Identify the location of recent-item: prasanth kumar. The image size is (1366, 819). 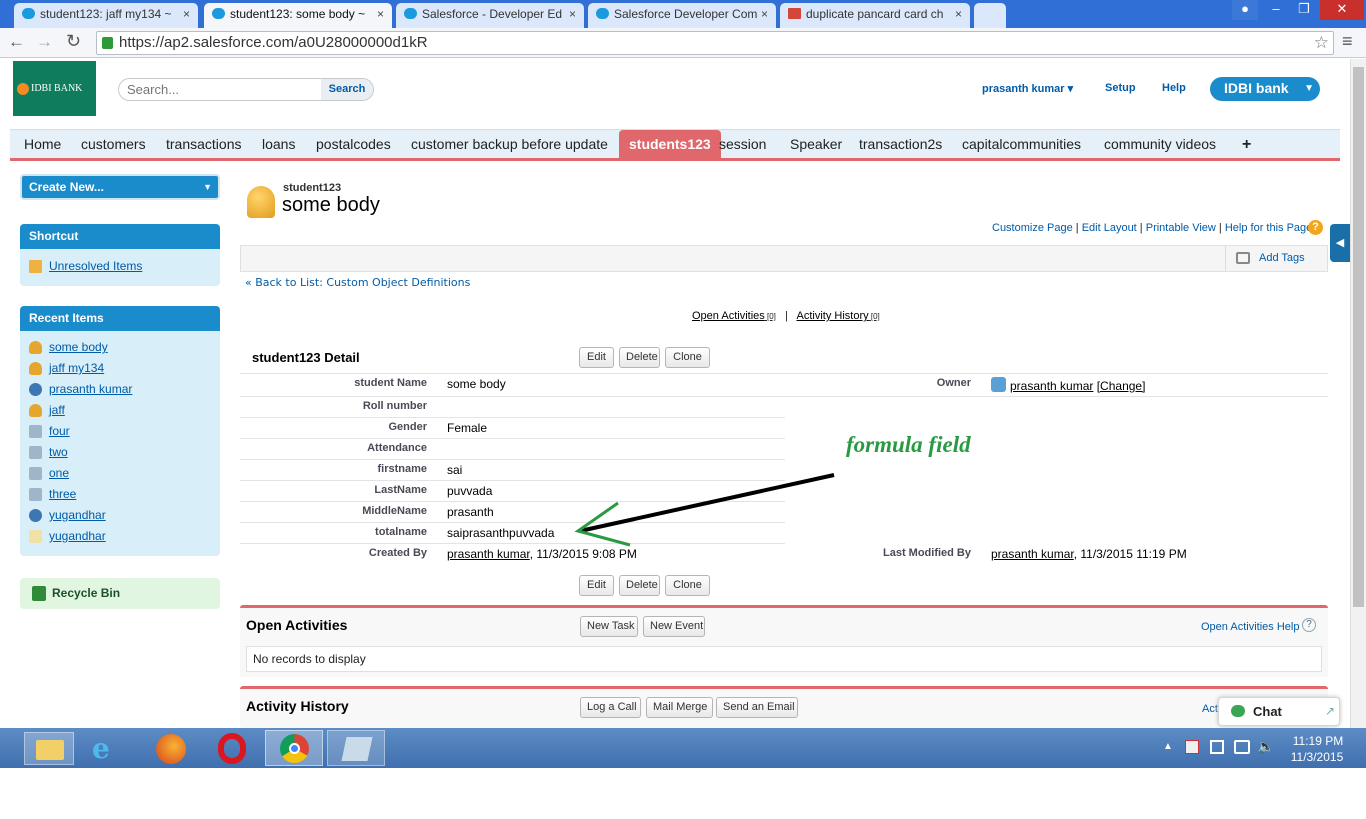
(80, 389).